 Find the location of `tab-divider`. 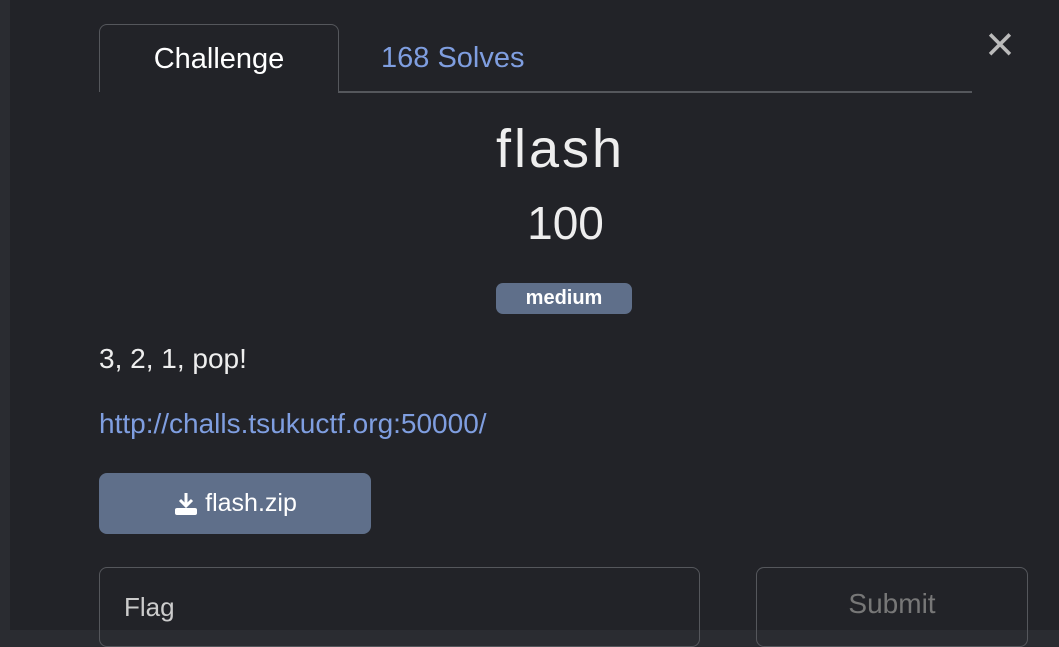

tab-divider is located at coordinates (655, 92).